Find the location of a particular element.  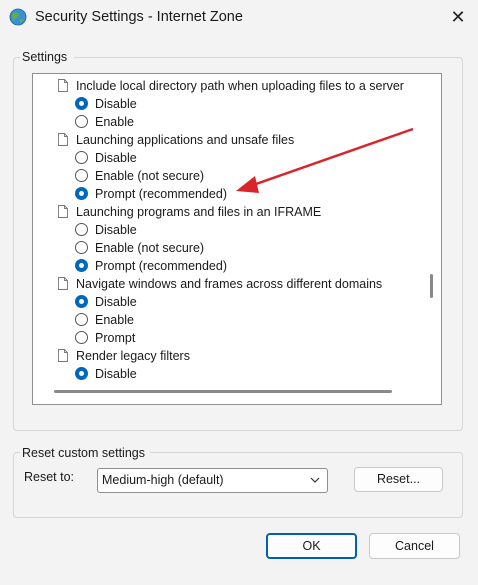

horizontal-scrollbar-thumb is located at coordinates (223, 391).